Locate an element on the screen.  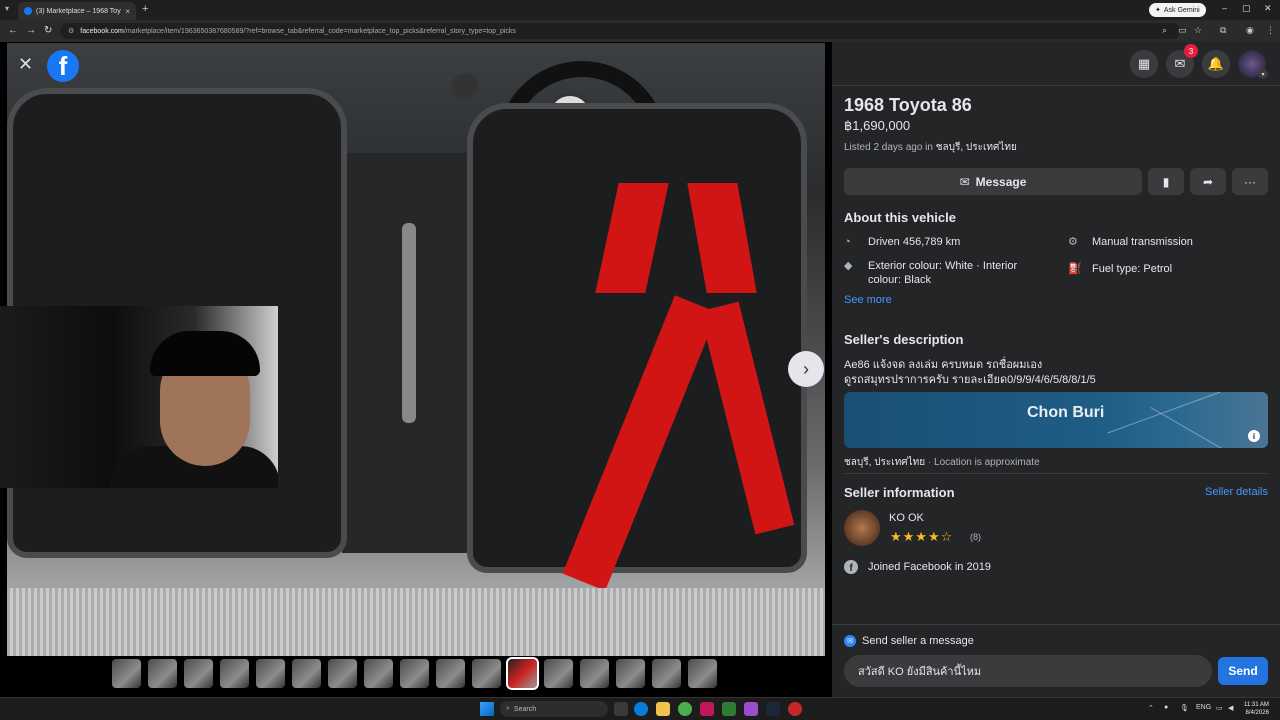
zoom-icon: ⌕ is located at coordinates (1164, 30).